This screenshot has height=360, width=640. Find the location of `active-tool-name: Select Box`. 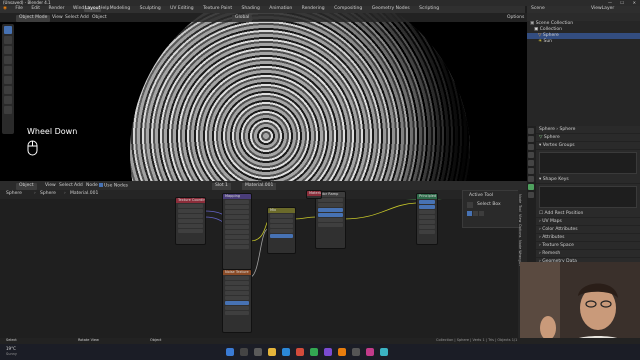

active-tool-name: Select Box is located at coordinates (489, 204).